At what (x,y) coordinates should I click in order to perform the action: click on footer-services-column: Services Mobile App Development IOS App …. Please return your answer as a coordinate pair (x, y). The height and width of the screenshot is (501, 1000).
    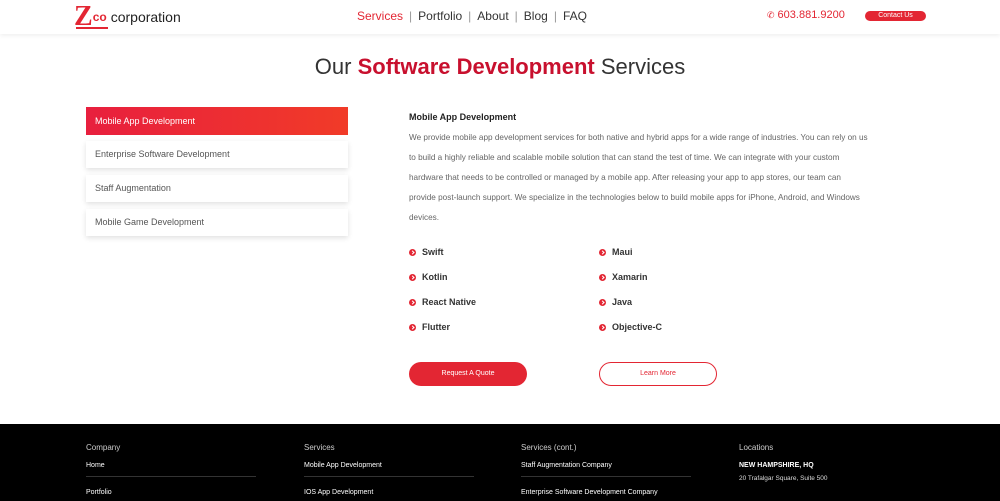
    Looking at the image, I should click on (394, 472).